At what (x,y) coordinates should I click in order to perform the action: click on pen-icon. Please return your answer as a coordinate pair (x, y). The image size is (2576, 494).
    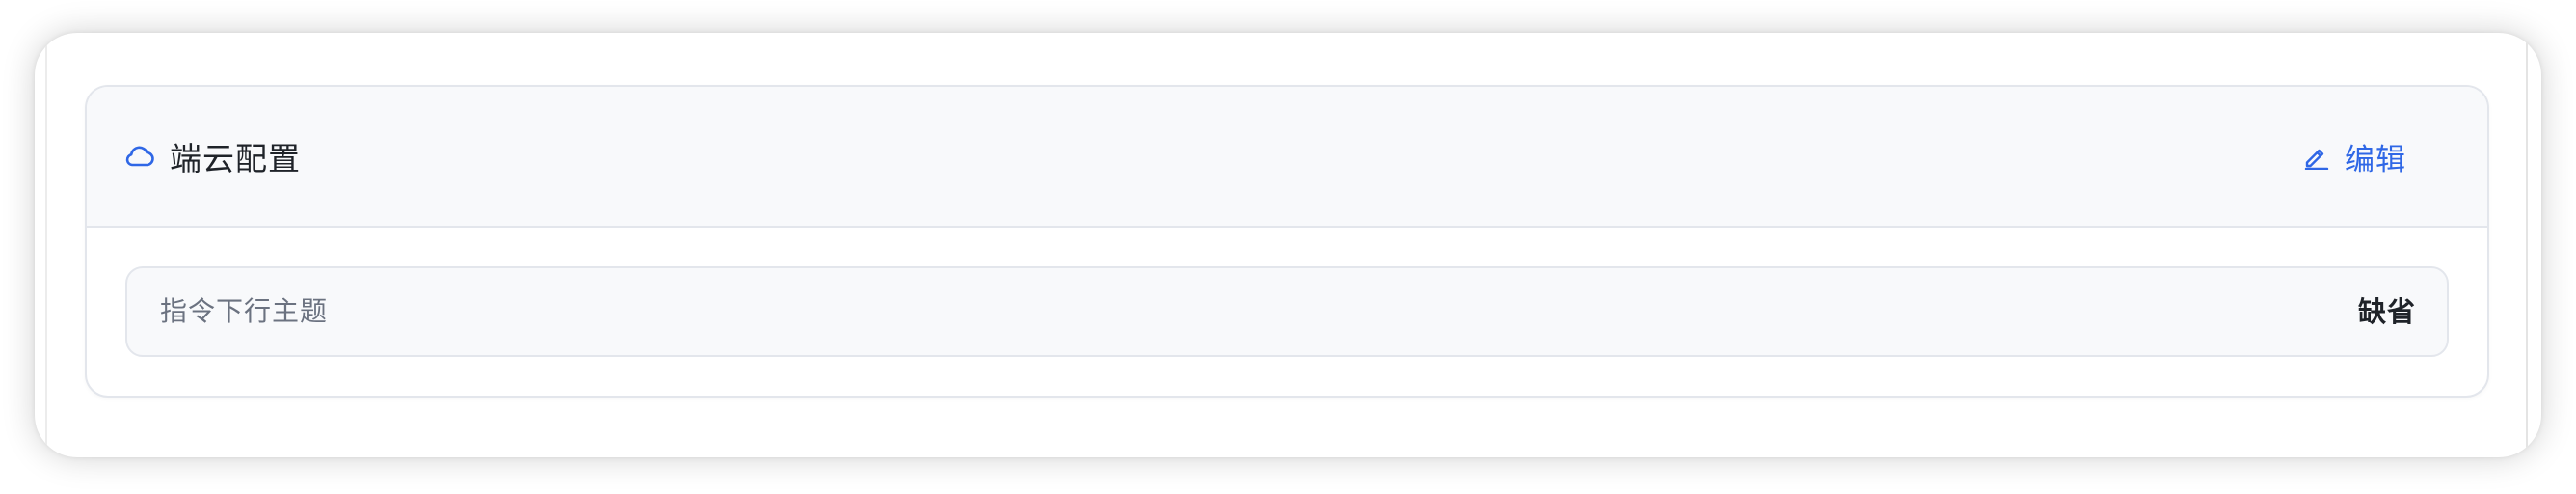
    Looking at the image, I should click on (2316, 157).